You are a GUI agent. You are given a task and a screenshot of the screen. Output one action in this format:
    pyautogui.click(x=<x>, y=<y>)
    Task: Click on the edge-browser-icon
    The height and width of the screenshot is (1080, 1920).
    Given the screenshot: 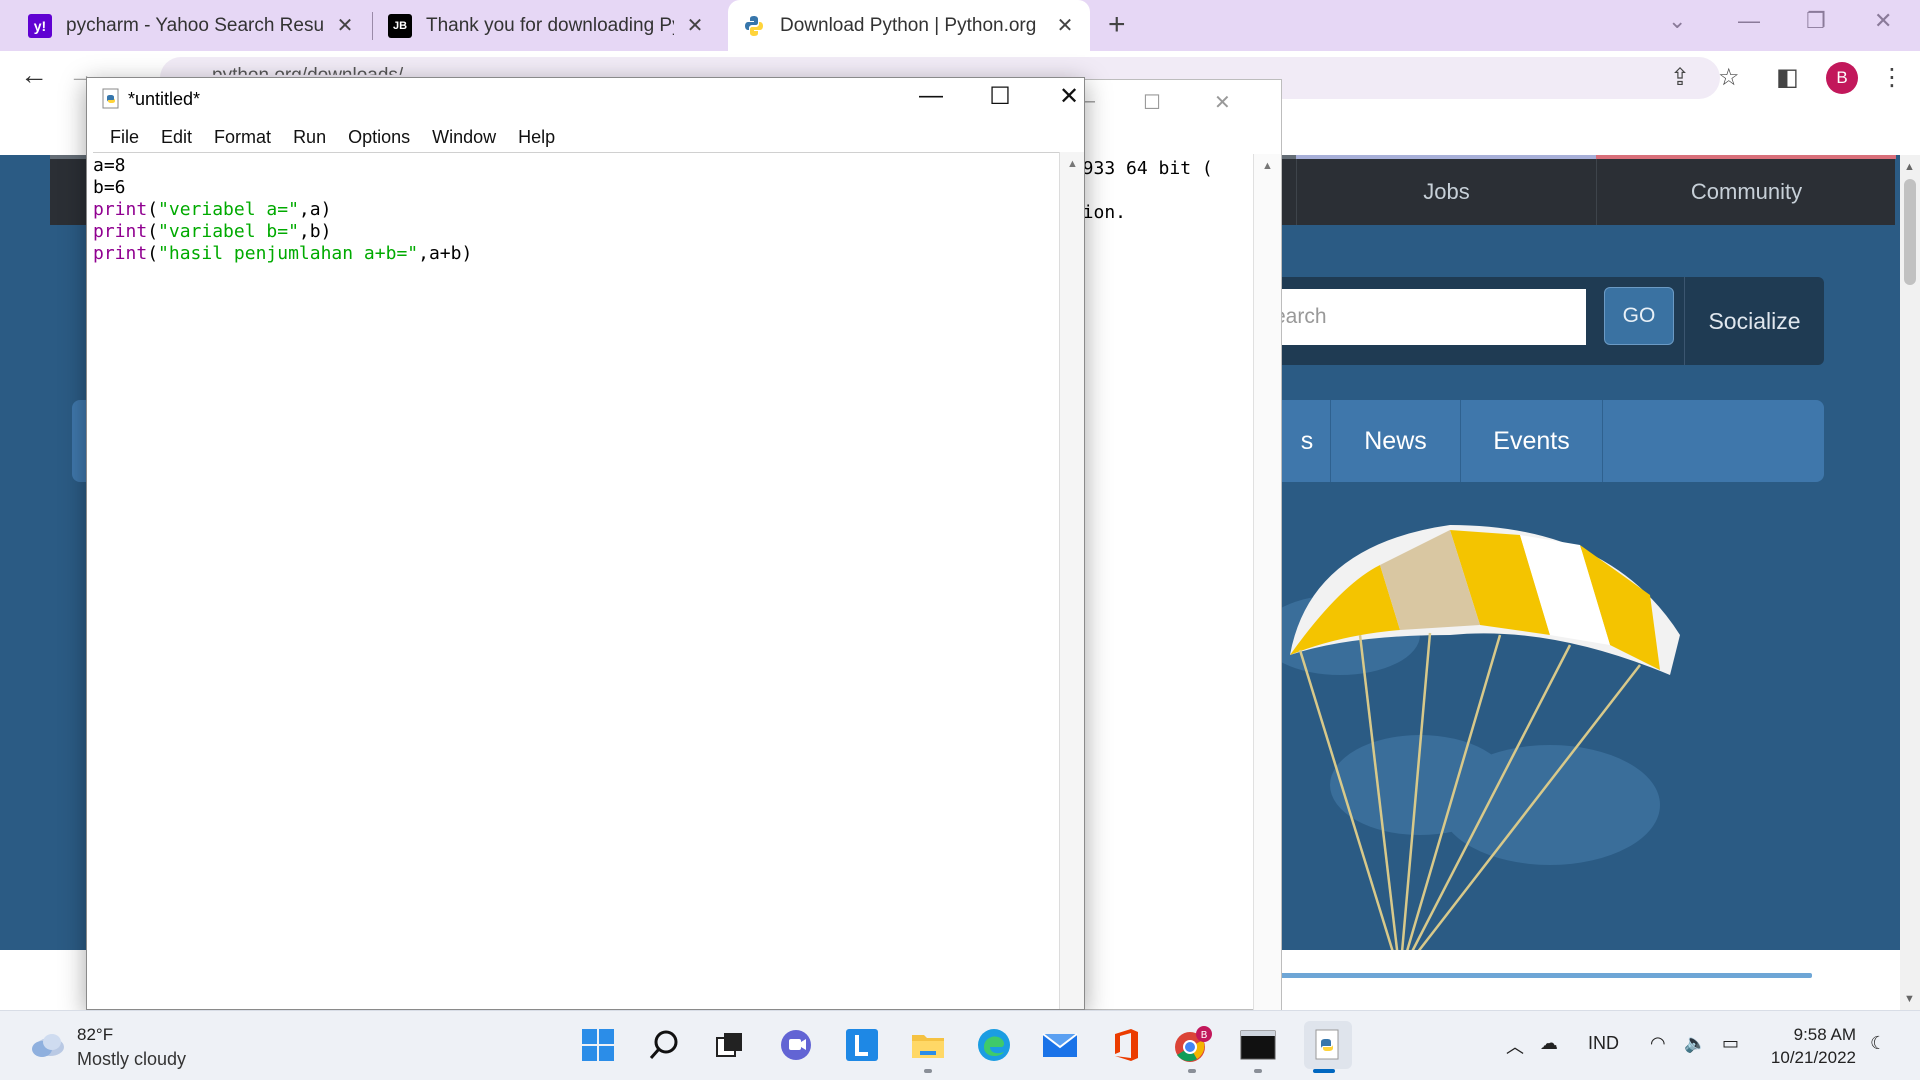 What is the action you would take?
    pyautogui.click(x=994, y=1045)
    